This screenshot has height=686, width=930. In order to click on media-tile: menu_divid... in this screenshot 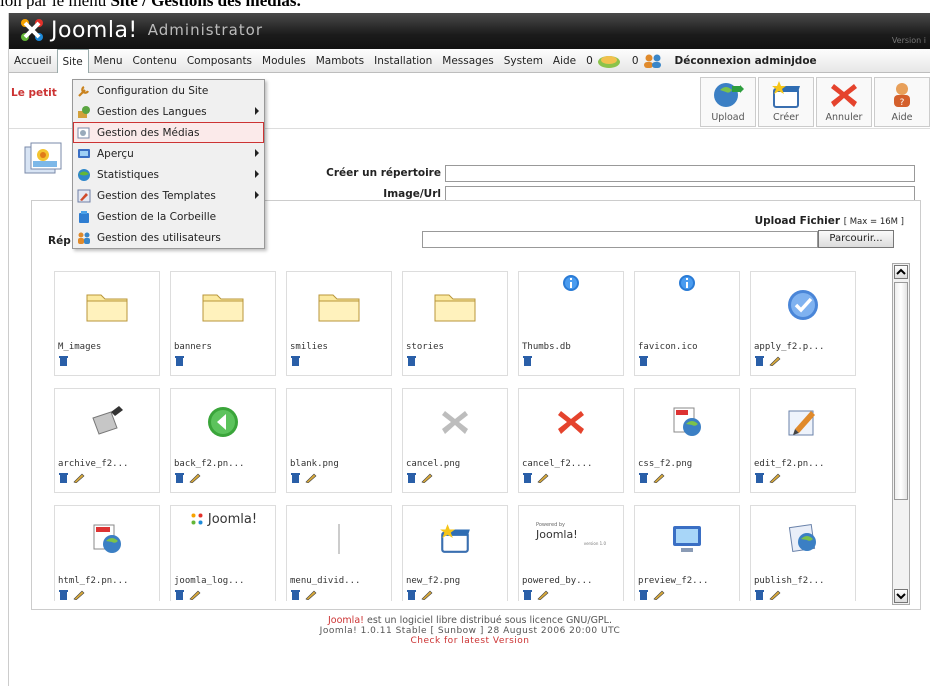, I will do `click(339, 553)`.